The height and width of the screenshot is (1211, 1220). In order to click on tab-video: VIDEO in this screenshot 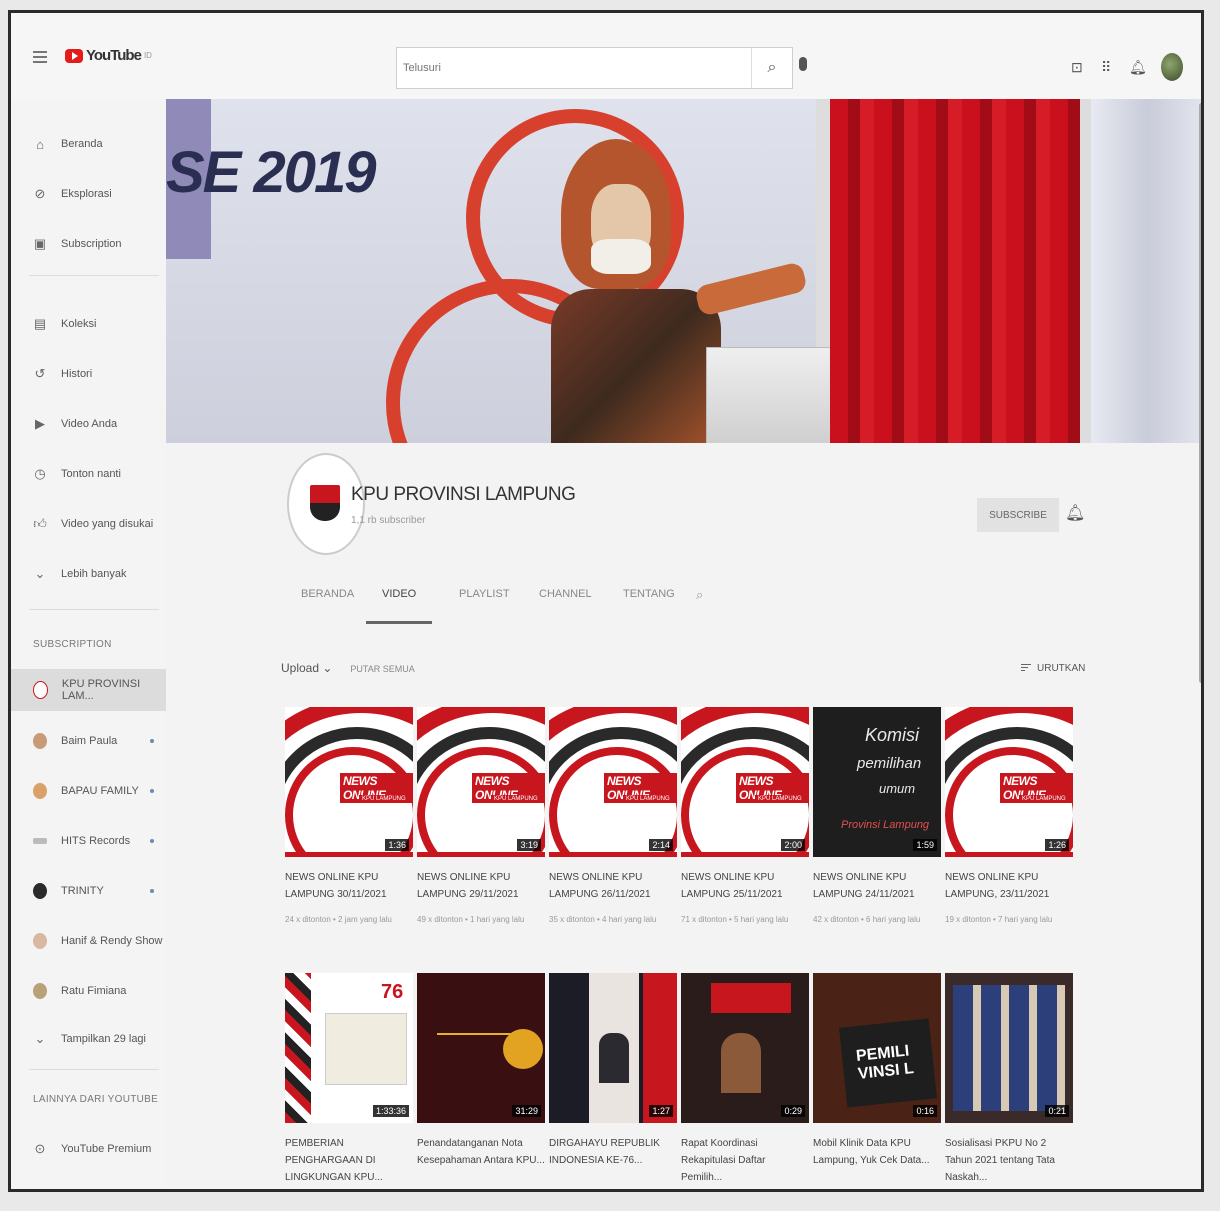, I will do `click(399, 603)`.